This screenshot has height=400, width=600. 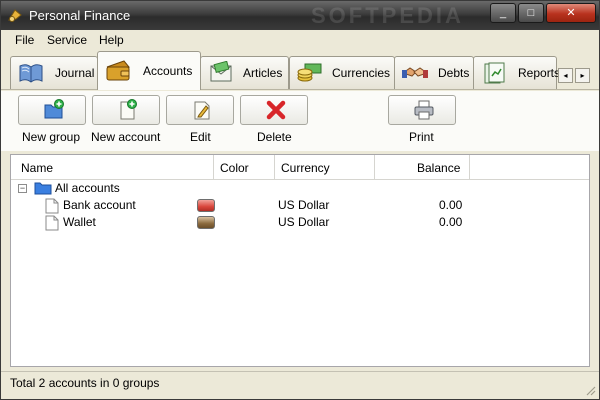 I want to click on tab-reports-label: Reports, so click(x=539, y=73).